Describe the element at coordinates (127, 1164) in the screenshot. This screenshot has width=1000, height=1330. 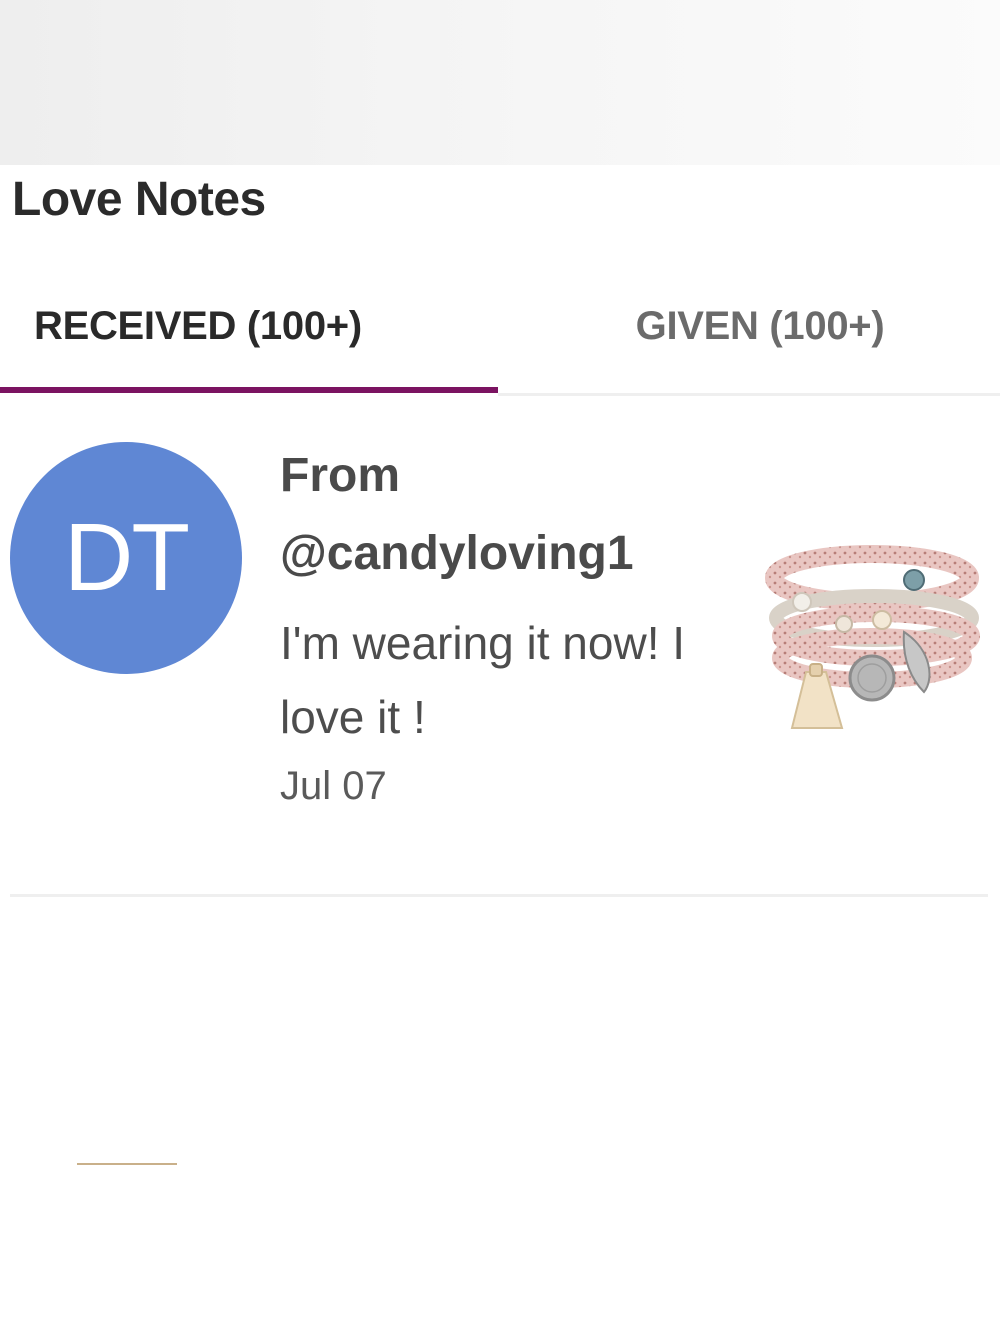
I see `loading-indicator-line` at that location.